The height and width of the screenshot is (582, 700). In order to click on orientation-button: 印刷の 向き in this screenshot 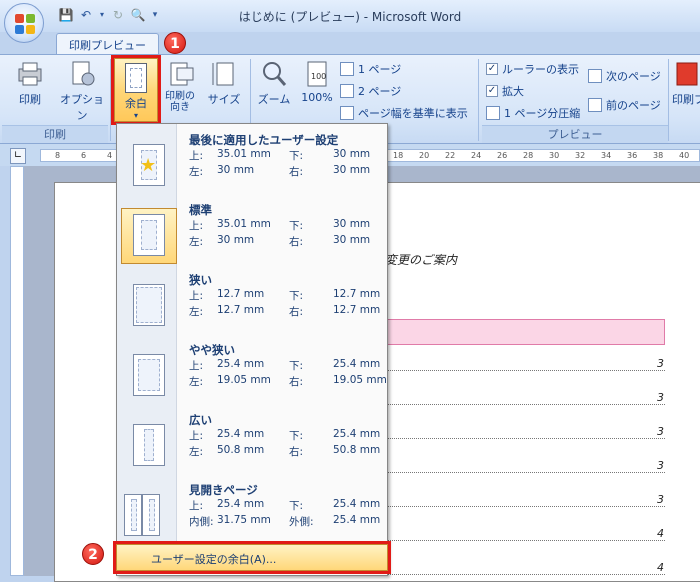, I will do `click(180, 89)`.